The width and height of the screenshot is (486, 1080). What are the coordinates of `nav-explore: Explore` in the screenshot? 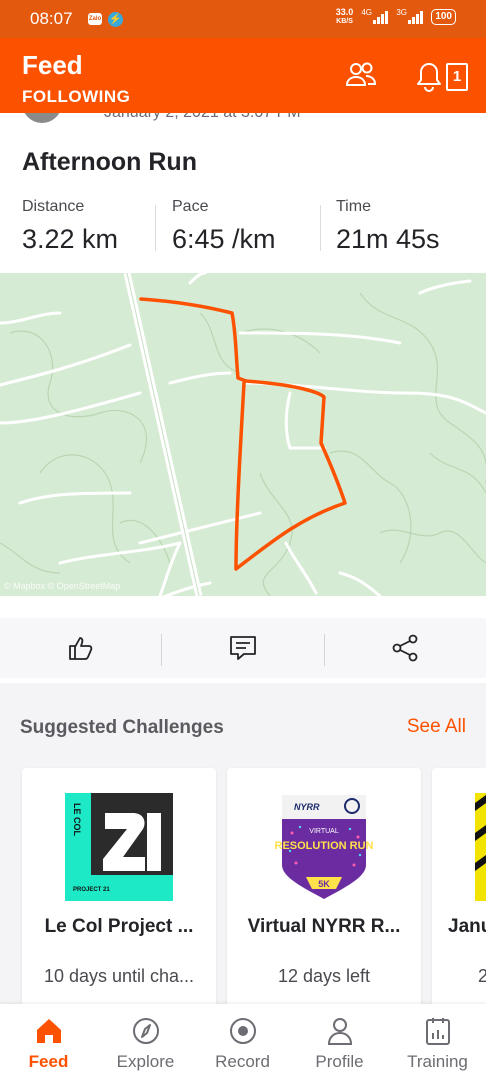 It's located at (145, 1042).